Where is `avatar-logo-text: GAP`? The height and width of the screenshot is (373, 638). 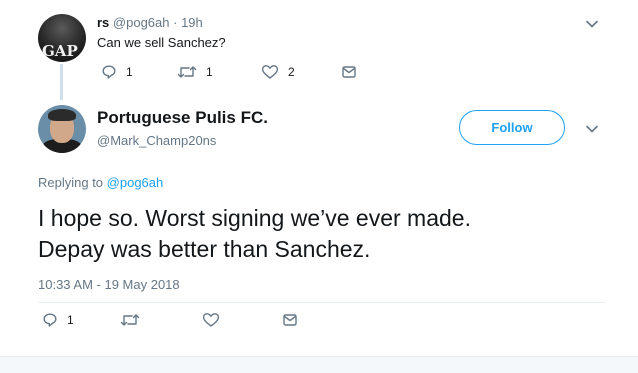 avatar-logo-text: GAP is located at coordinates (60, 51).